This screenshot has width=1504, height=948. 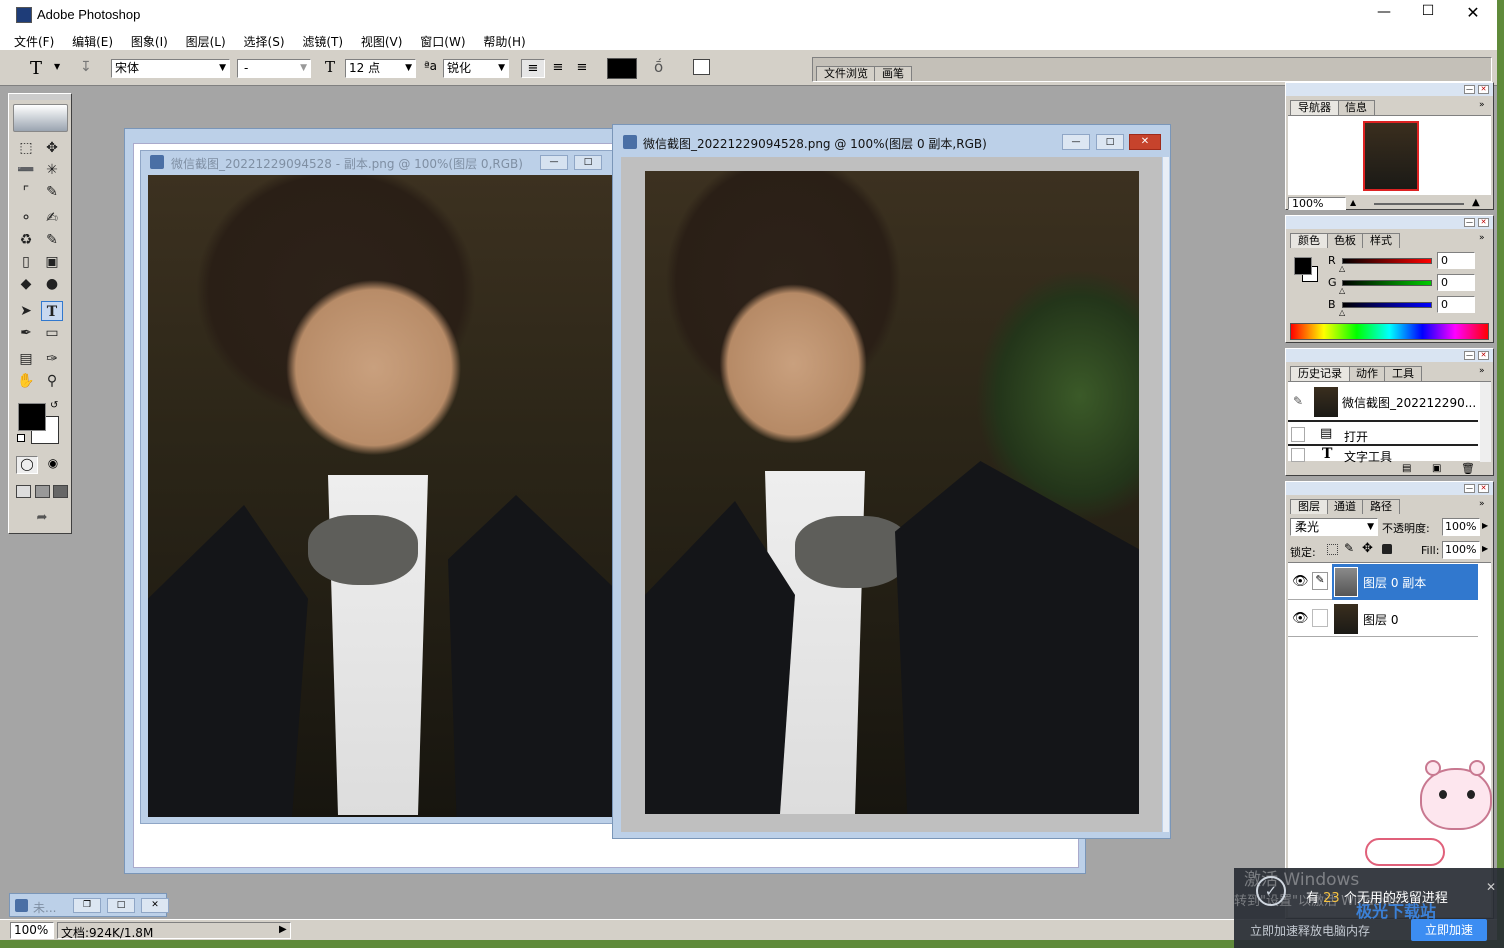 What do you see at coordinates (1353, 202) in the screenshot?
I see `zoom-out-icon: ▲` at bounding box center [1353, 202].